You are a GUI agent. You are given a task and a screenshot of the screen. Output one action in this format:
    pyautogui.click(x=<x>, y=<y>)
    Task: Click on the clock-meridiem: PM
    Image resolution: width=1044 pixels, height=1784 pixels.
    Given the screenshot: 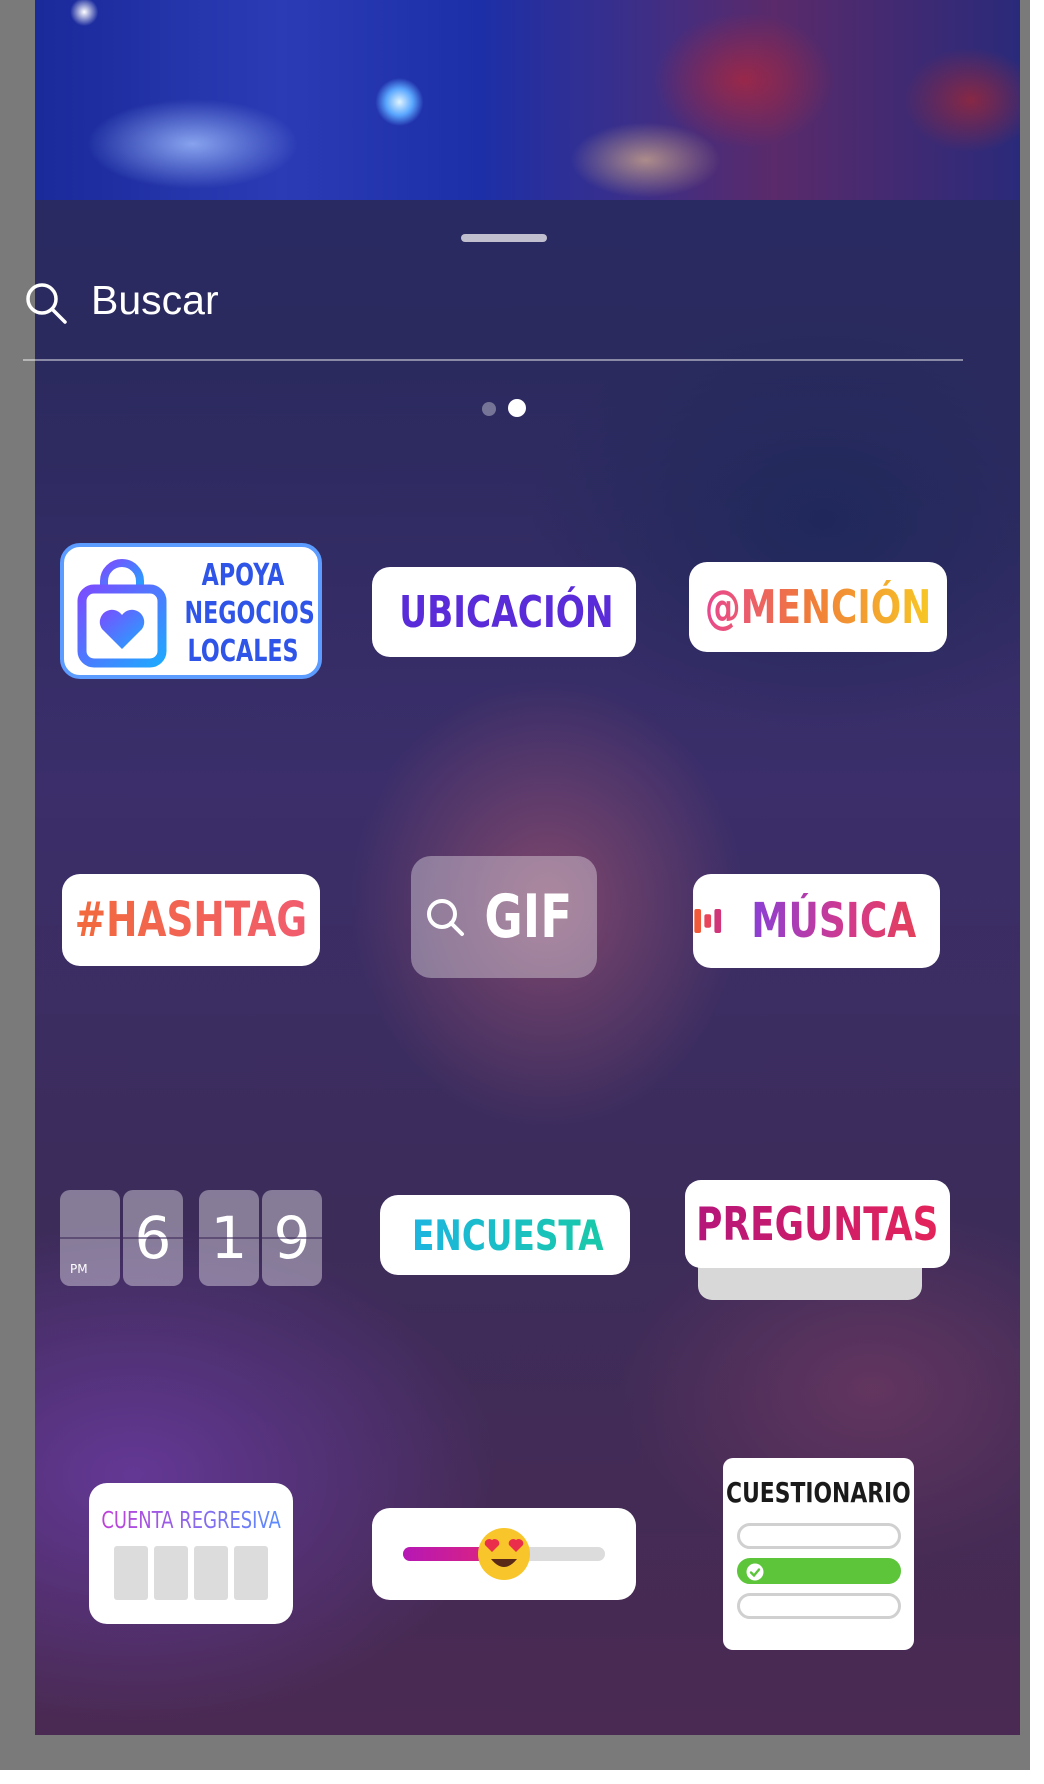 What is the action you would take?
    pyautogui.click(x=79, y=1269)
    